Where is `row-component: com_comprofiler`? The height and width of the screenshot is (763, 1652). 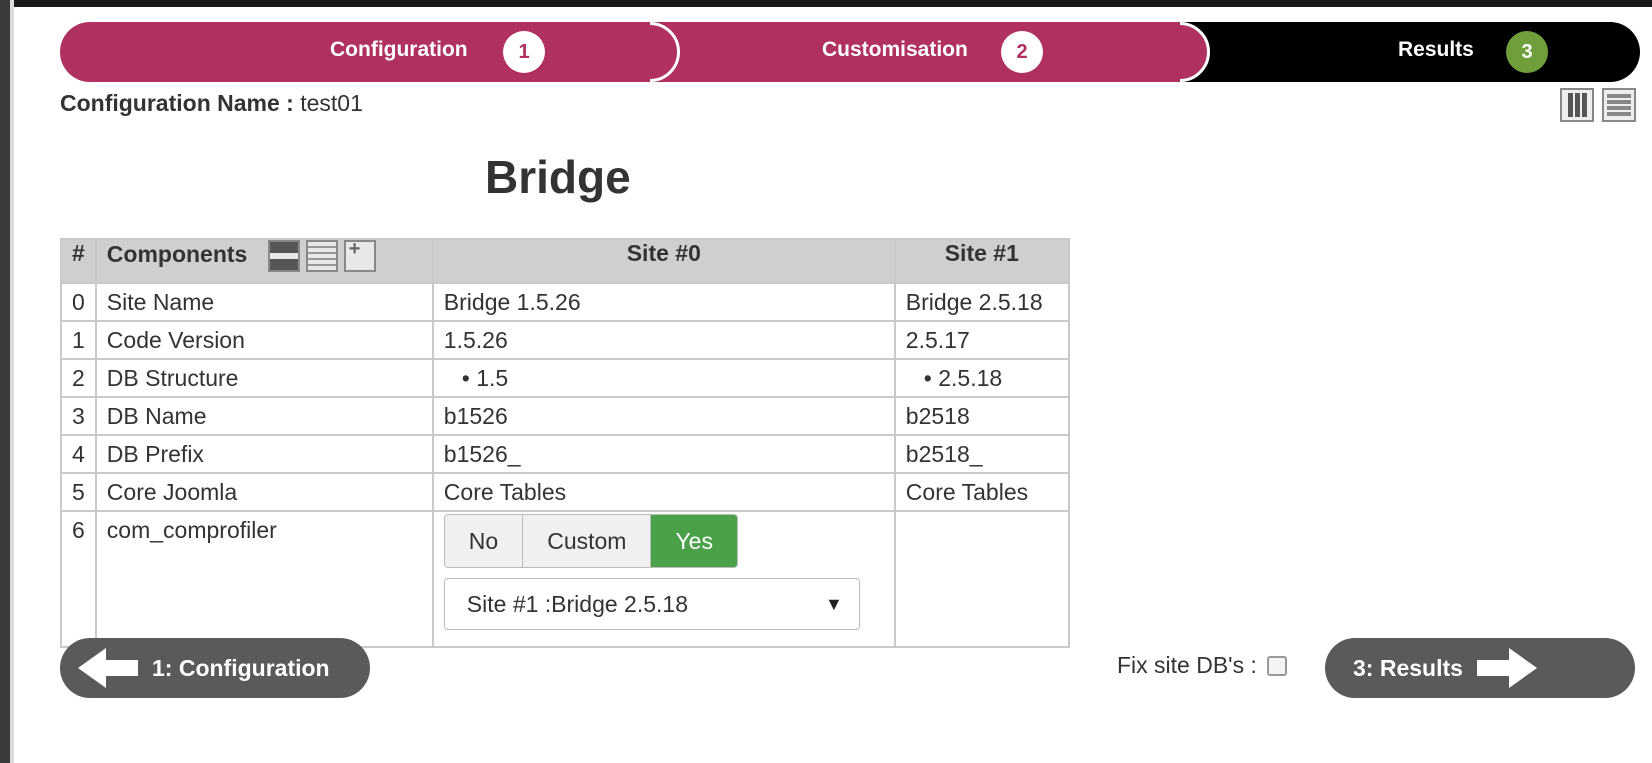 row-component: com_comprofiler is located at coordinates (264, 579).